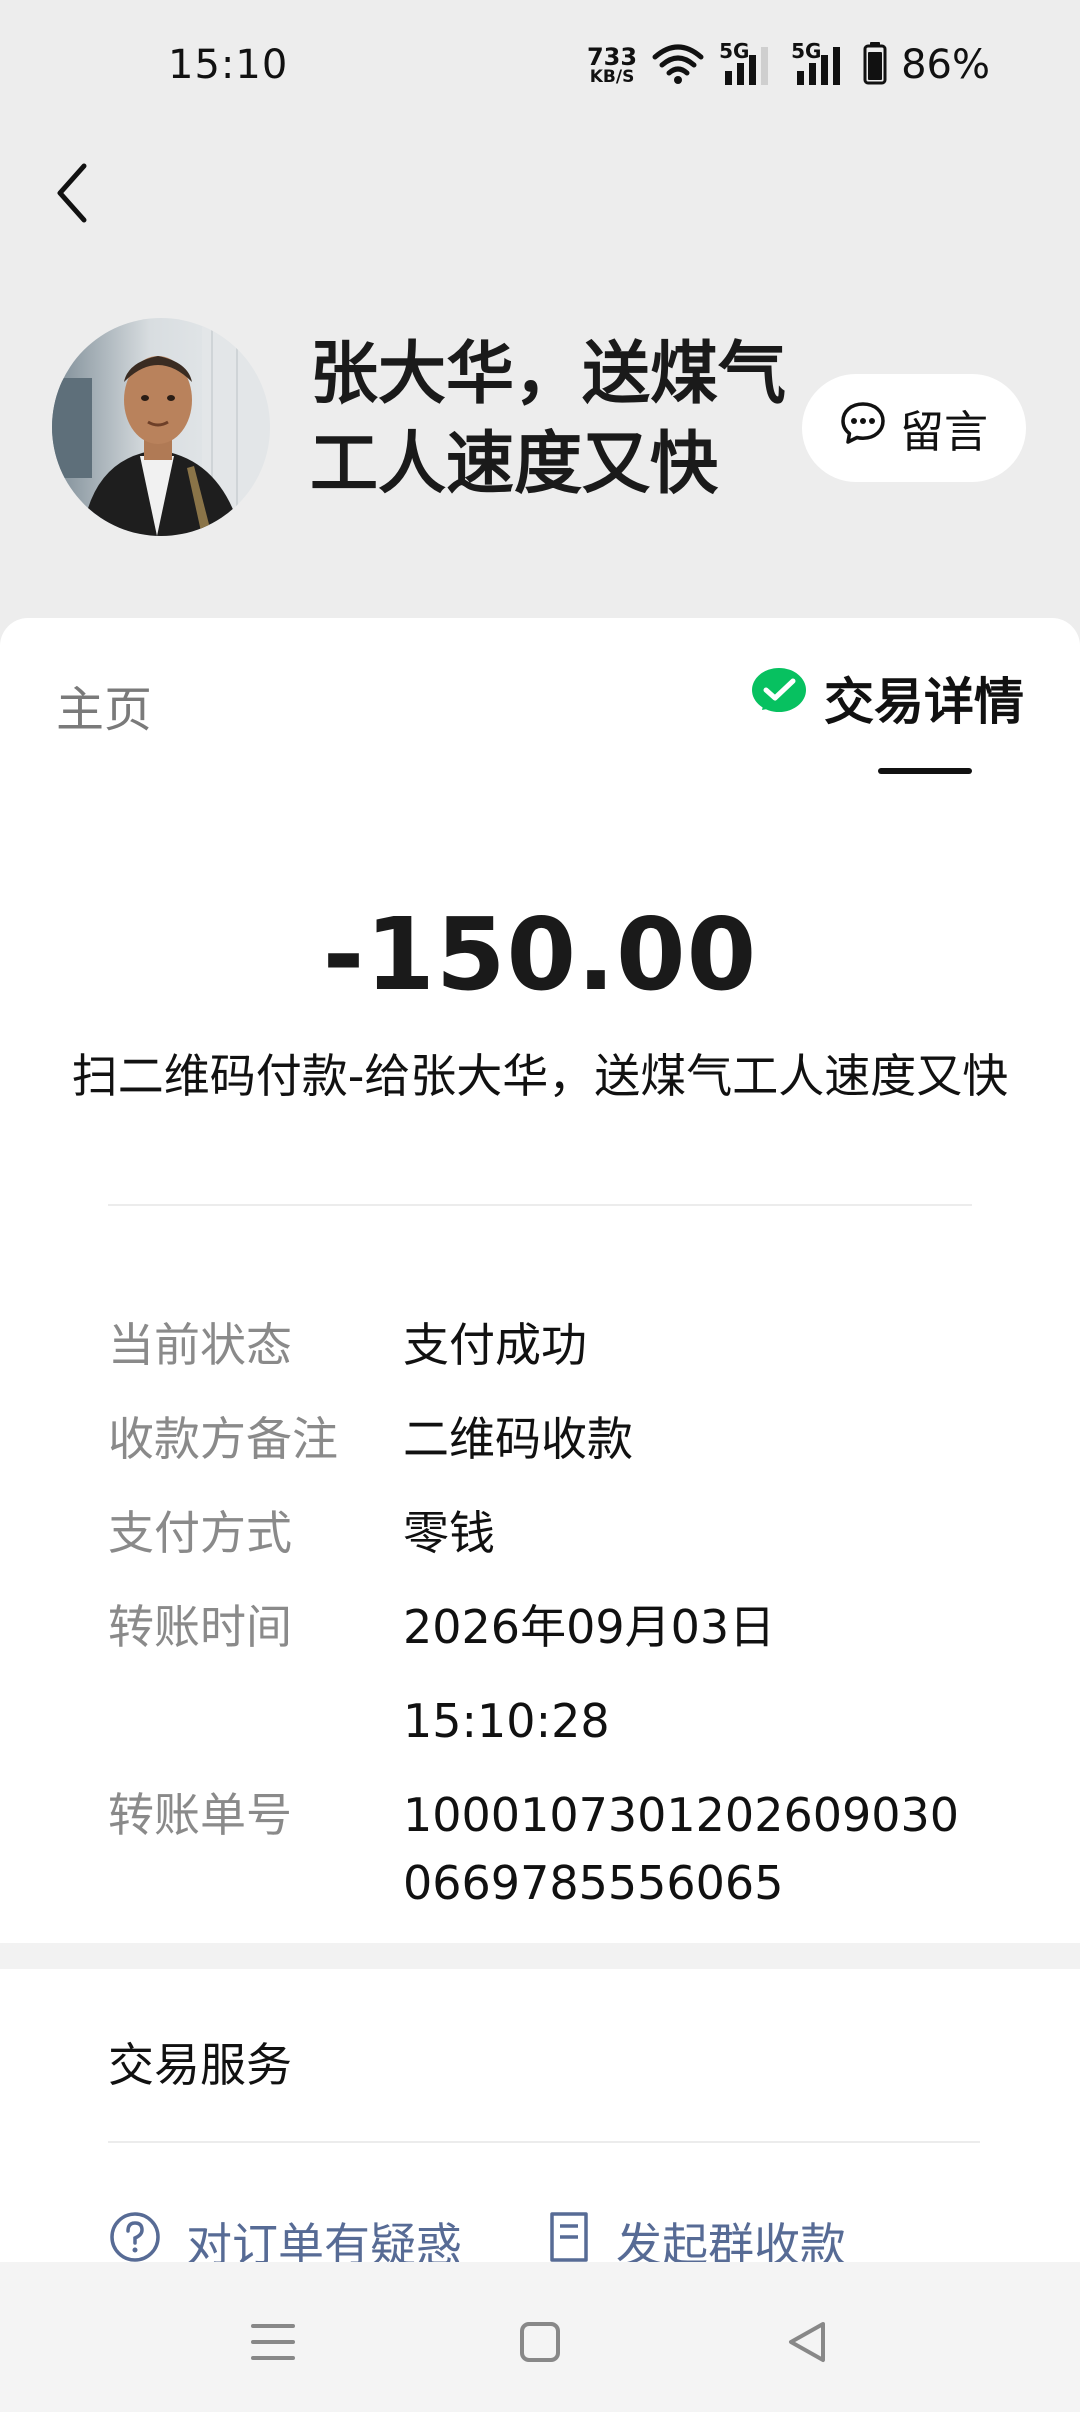 The height and width of the screenshot is (2412, 1080). I want to click on system-back-button, so click(807, 2342).